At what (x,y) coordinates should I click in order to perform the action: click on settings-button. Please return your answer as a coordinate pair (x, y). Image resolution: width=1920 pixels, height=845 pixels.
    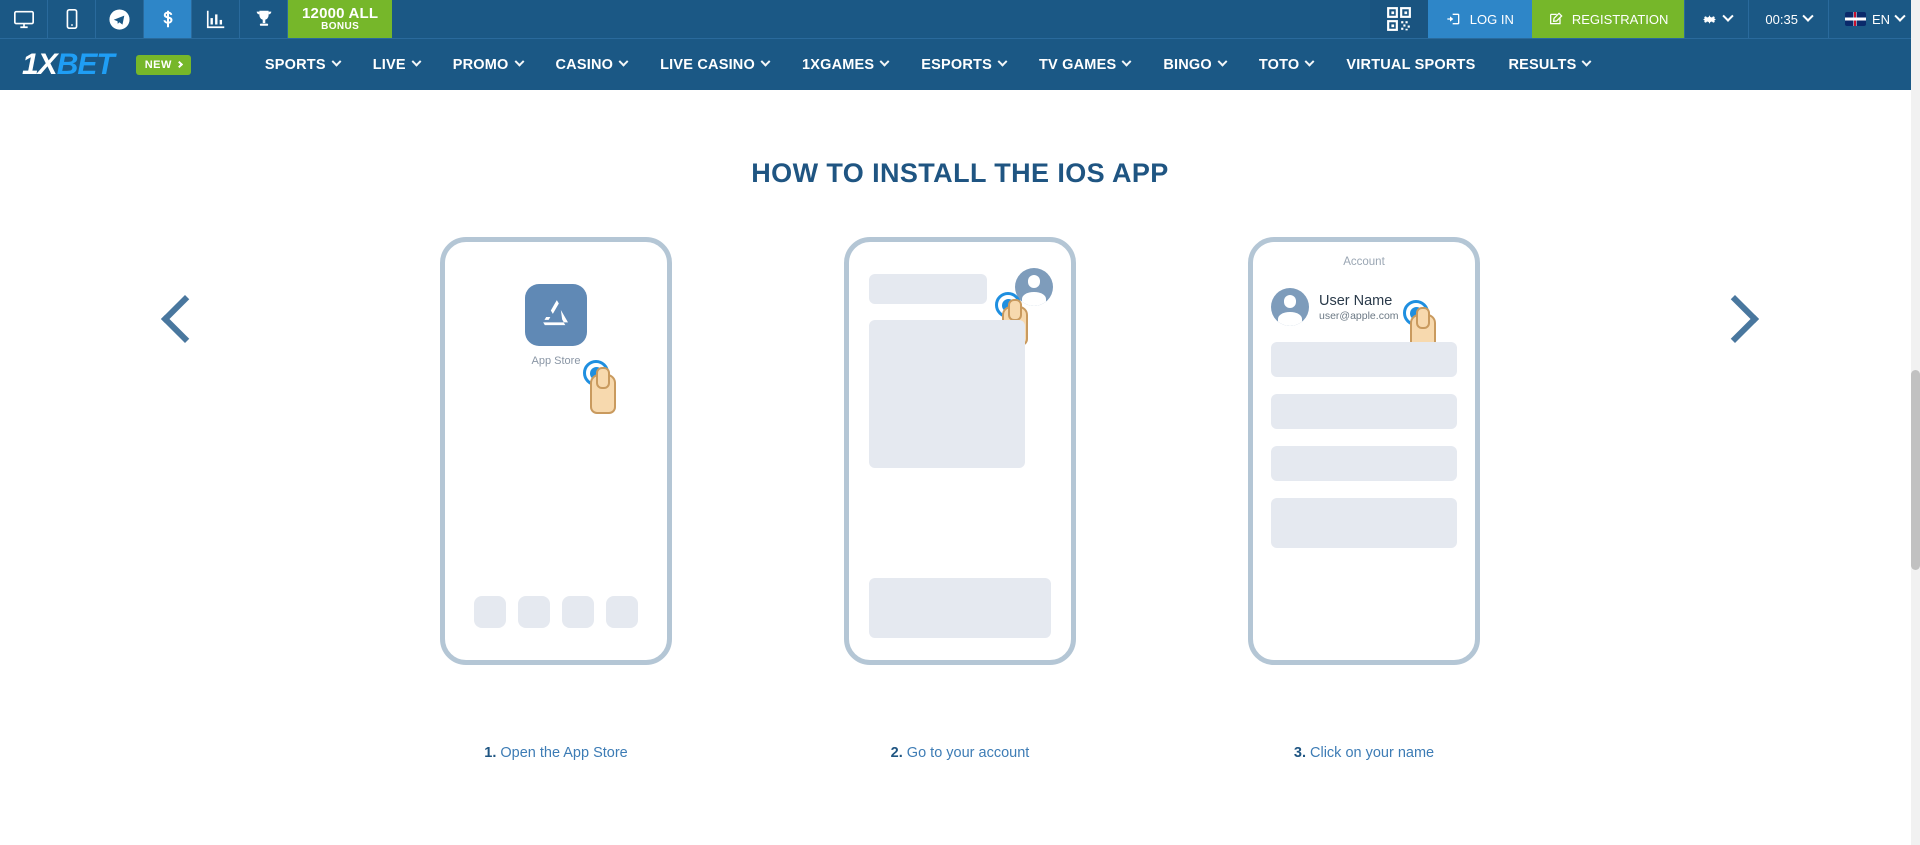
    Looking at the image, I should click on (1716, 19).